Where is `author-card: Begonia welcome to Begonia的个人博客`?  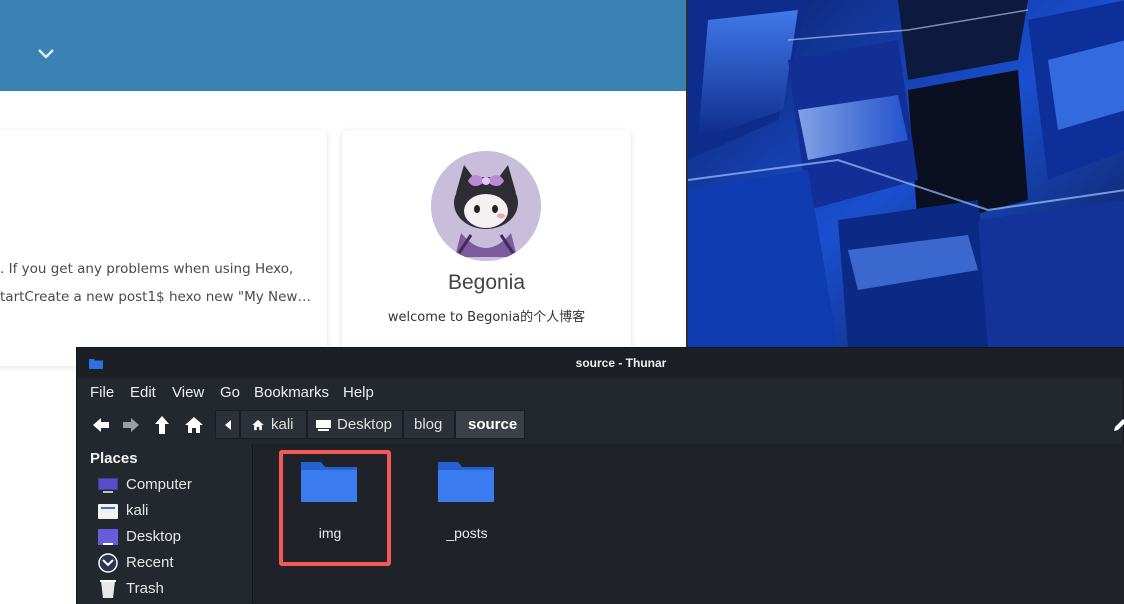 author-card: Begonia welcome to Begonia的个人博客 is located at coordinates (486, 248).